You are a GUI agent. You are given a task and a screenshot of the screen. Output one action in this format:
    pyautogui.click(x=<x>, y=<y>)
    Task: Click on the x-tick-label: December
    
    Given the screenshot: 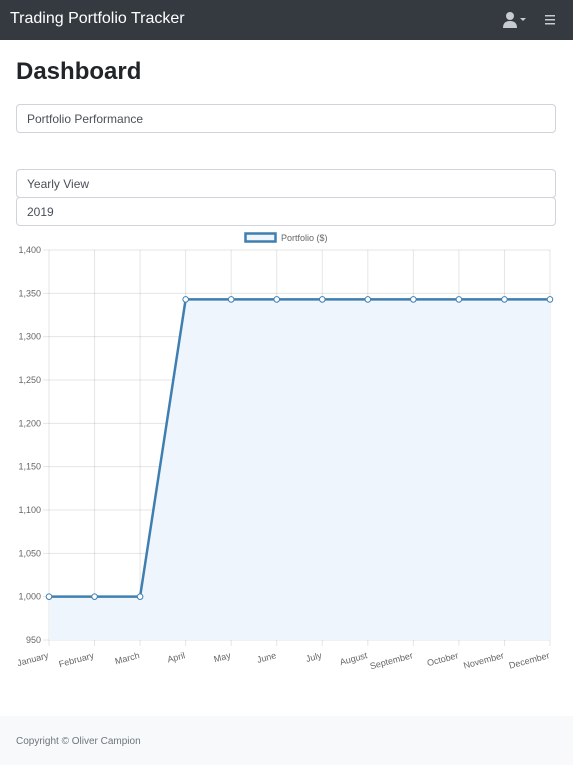 What is the action you would take?
    pyautogui.click(x=529, y=660)
    